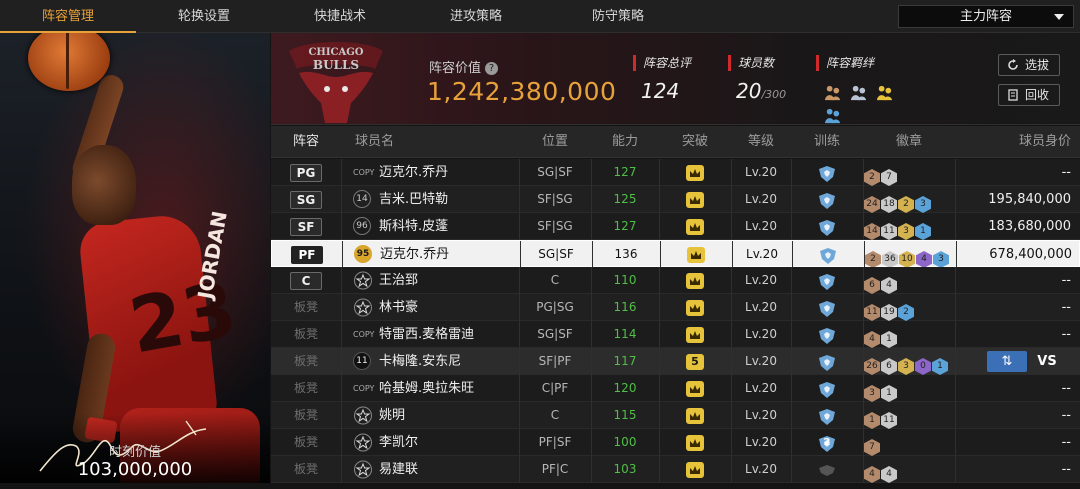 This screenshot has width=1080, height=489. I want to click on col-level: 等级, so click(761, 142).